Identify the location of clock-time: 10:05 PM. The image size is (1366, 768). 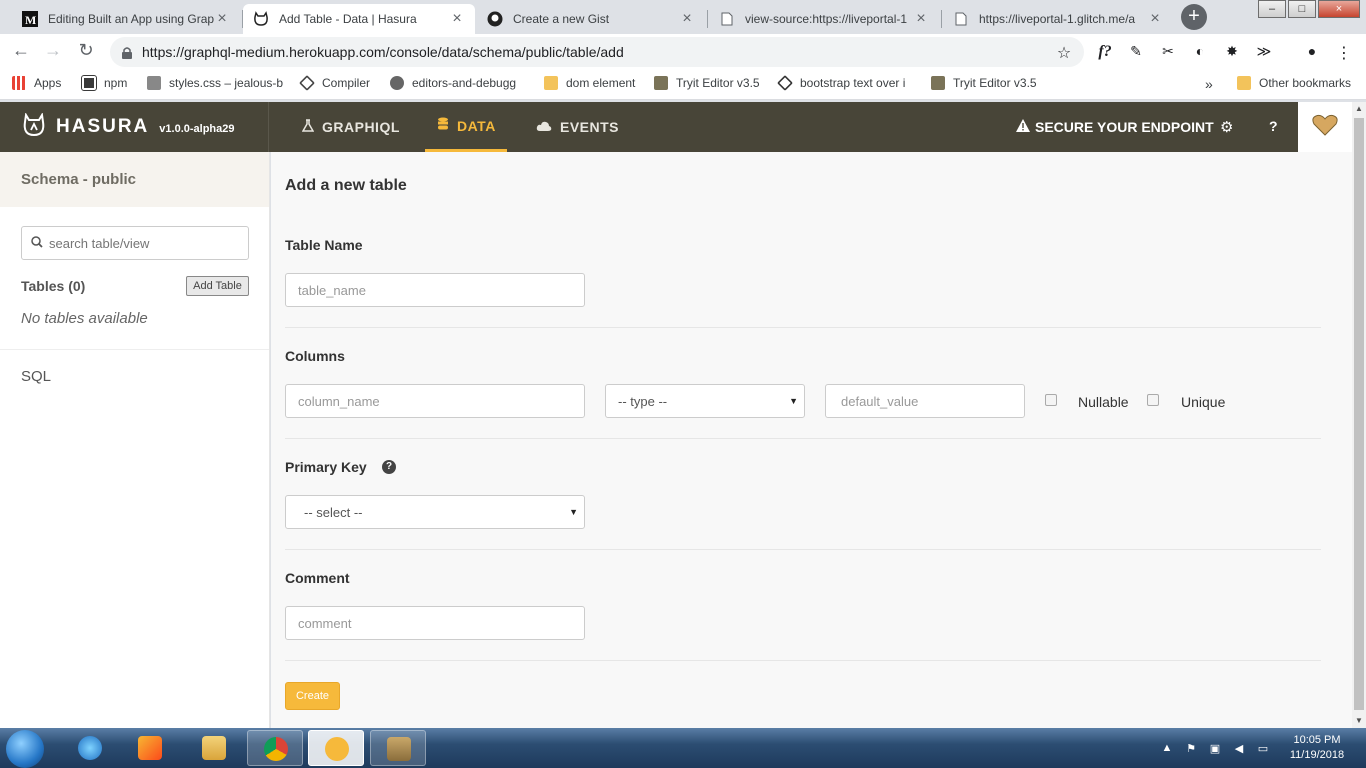
(1317, 740).